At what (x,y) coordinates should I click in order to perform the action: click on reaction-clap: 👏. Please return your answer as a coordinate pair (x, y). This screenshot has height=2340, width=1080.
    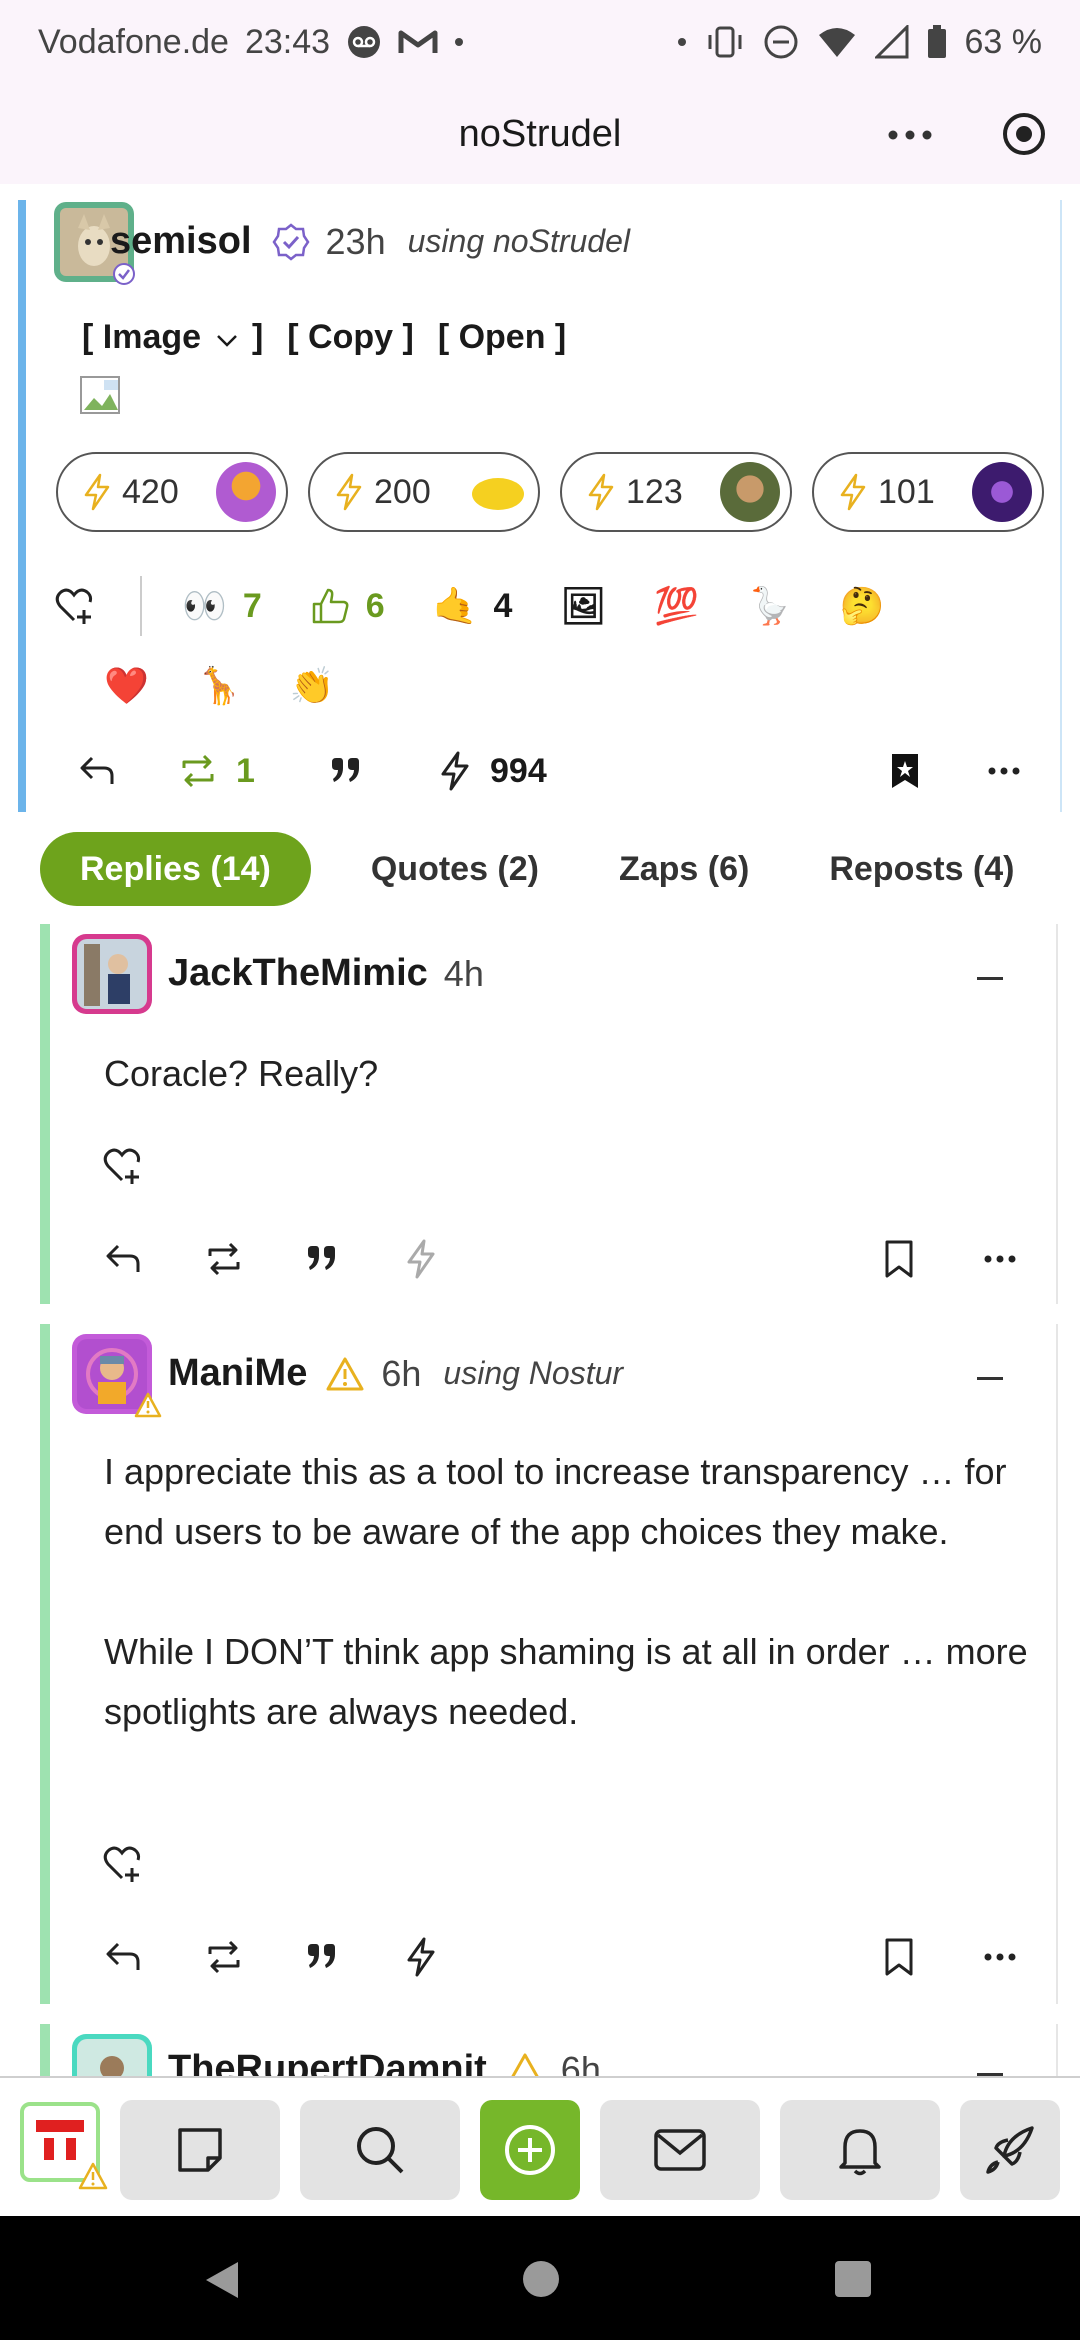
    Looking at the image, I should click on (312, 686).